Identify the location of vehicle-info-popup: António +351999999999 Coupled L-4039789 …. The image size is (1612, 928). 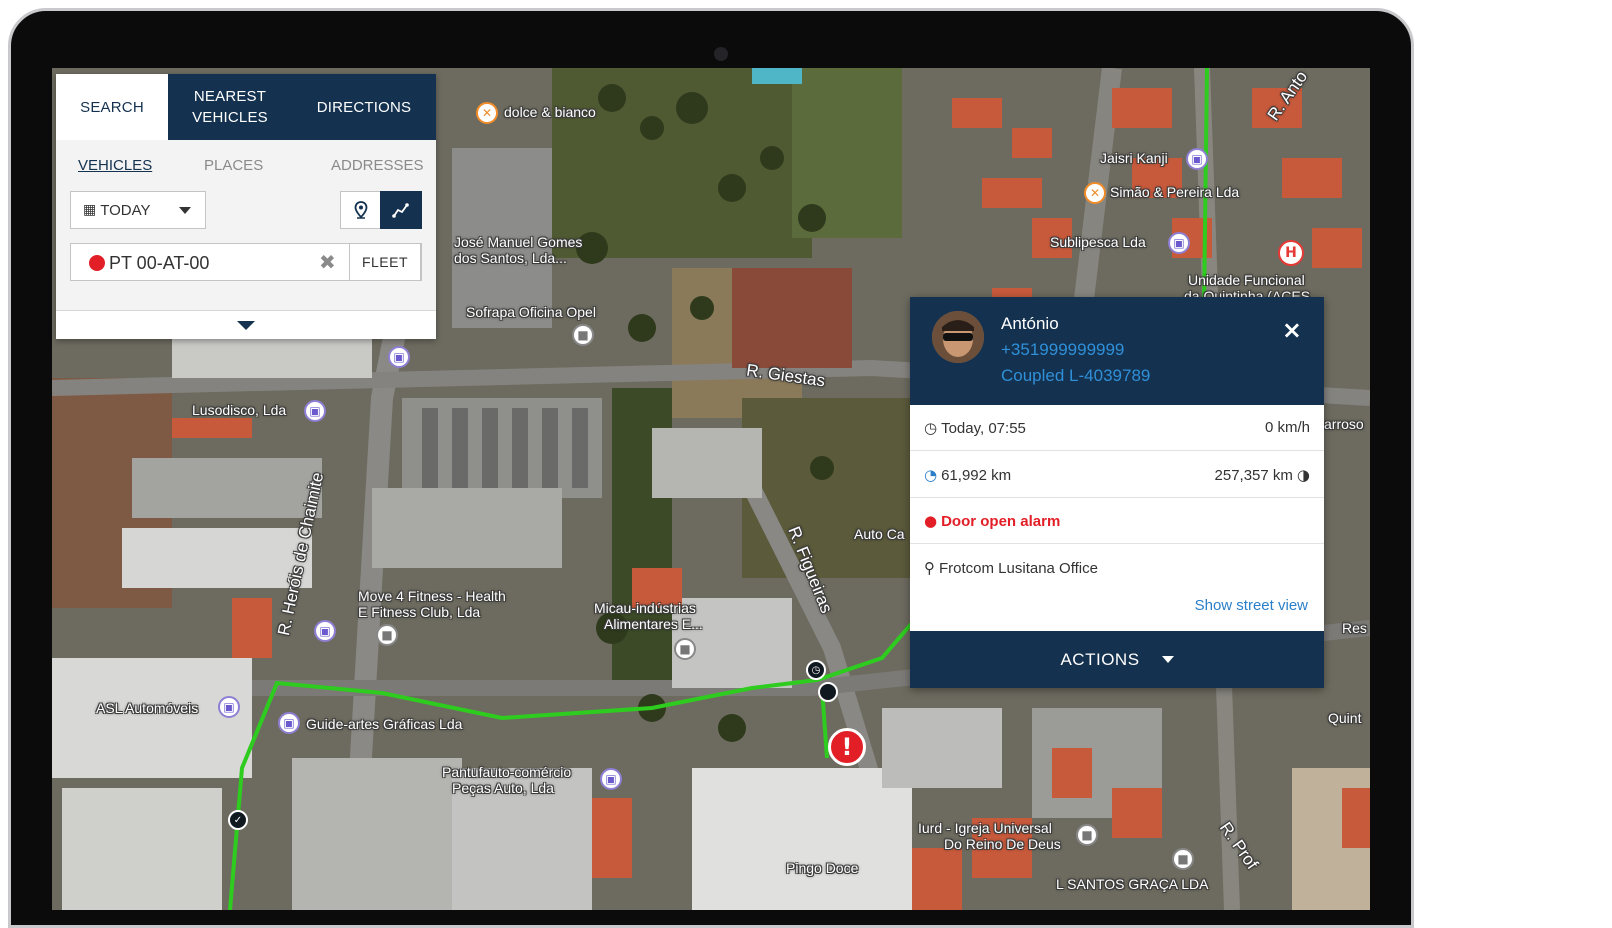
(1117, 492).